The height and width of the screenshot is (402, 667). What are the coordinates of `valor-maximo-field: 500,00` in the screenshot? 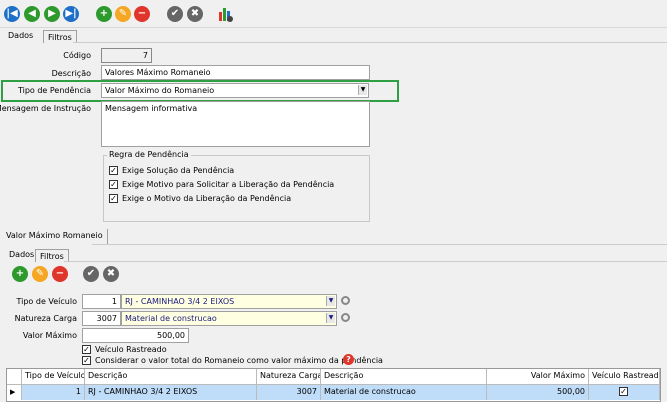 It's located at (135, 335).